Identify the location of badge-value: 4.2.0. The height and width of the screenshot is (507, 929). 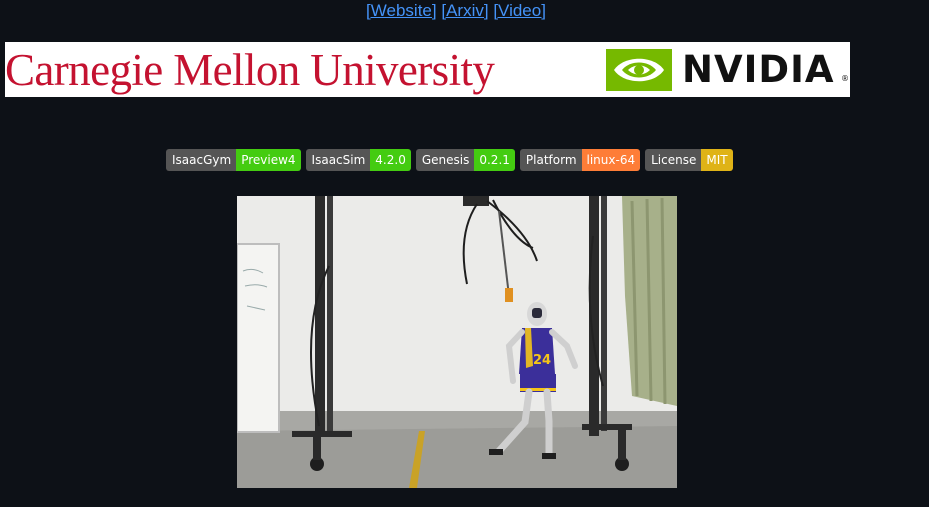
(390, 160).